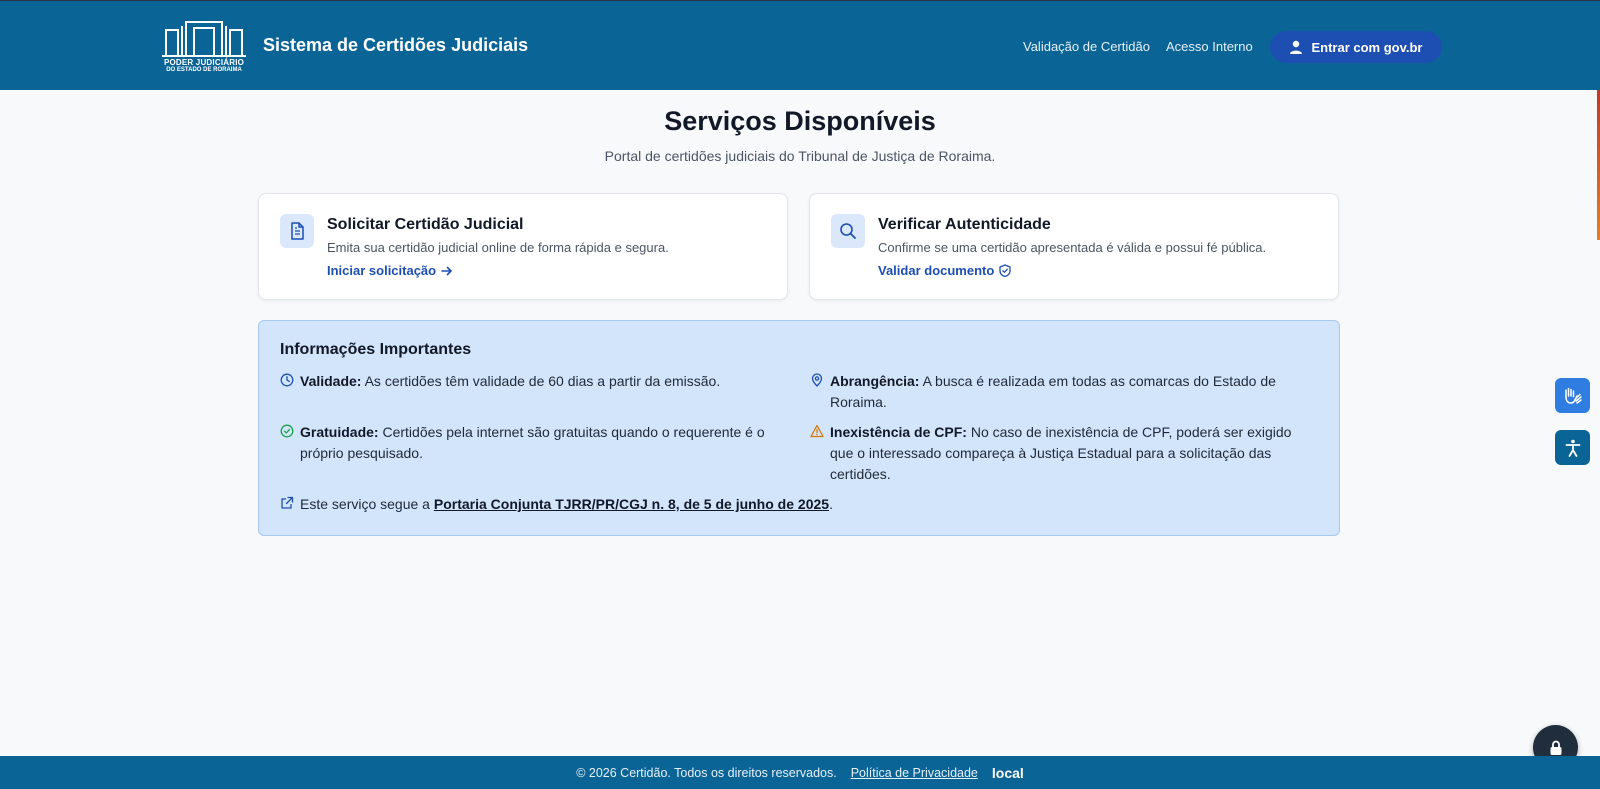  What do you see at coordinates (395, 45) in the screenshot?
I see `app-title: Sistema de Certidões Judiciais` at bounding box center [395, 45].